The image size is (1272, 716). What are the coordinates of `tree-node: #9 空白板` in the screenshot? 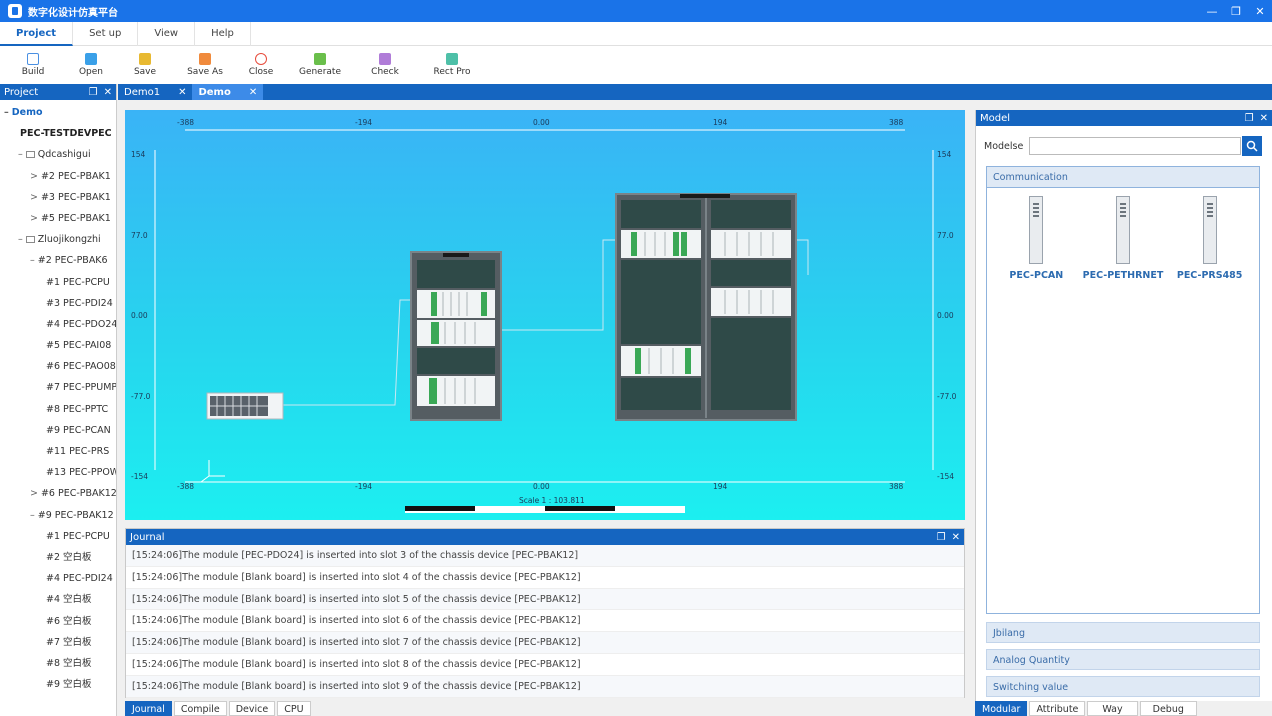 It's located at (58, 684).